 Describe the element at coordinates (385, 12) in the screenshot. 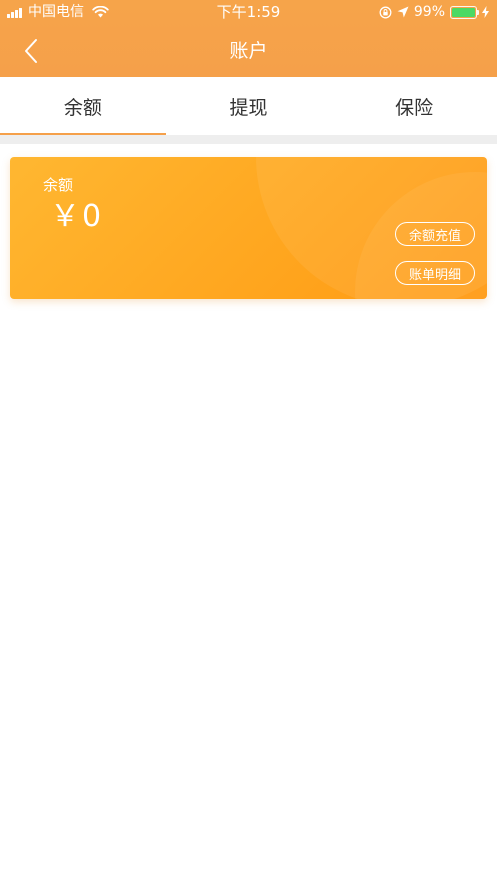

I see `orientation-lock-icon` at that location.